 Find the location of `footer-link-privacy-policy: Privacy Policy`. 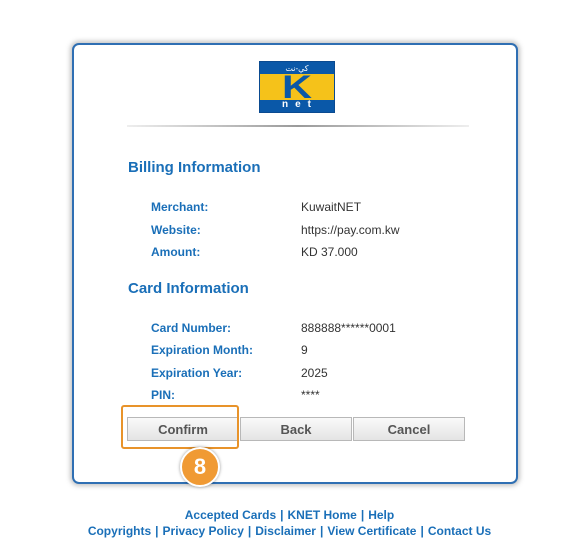

footer-link-privacy-policy: Privacy Policy is located at coordinates (203, 531).